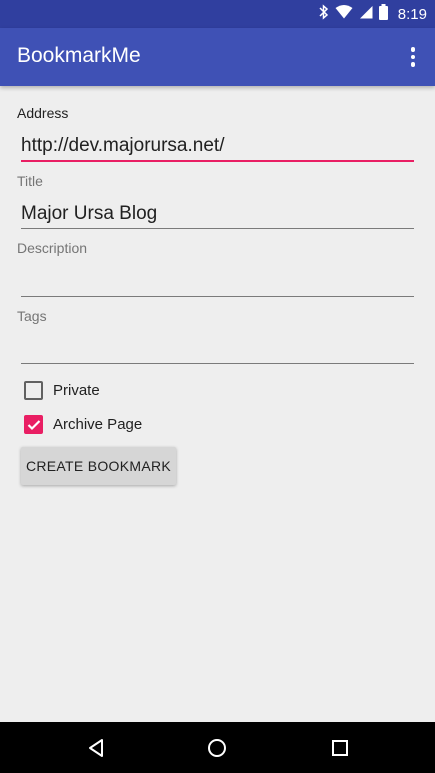  I want to click on address-underline, so click(217, 161).